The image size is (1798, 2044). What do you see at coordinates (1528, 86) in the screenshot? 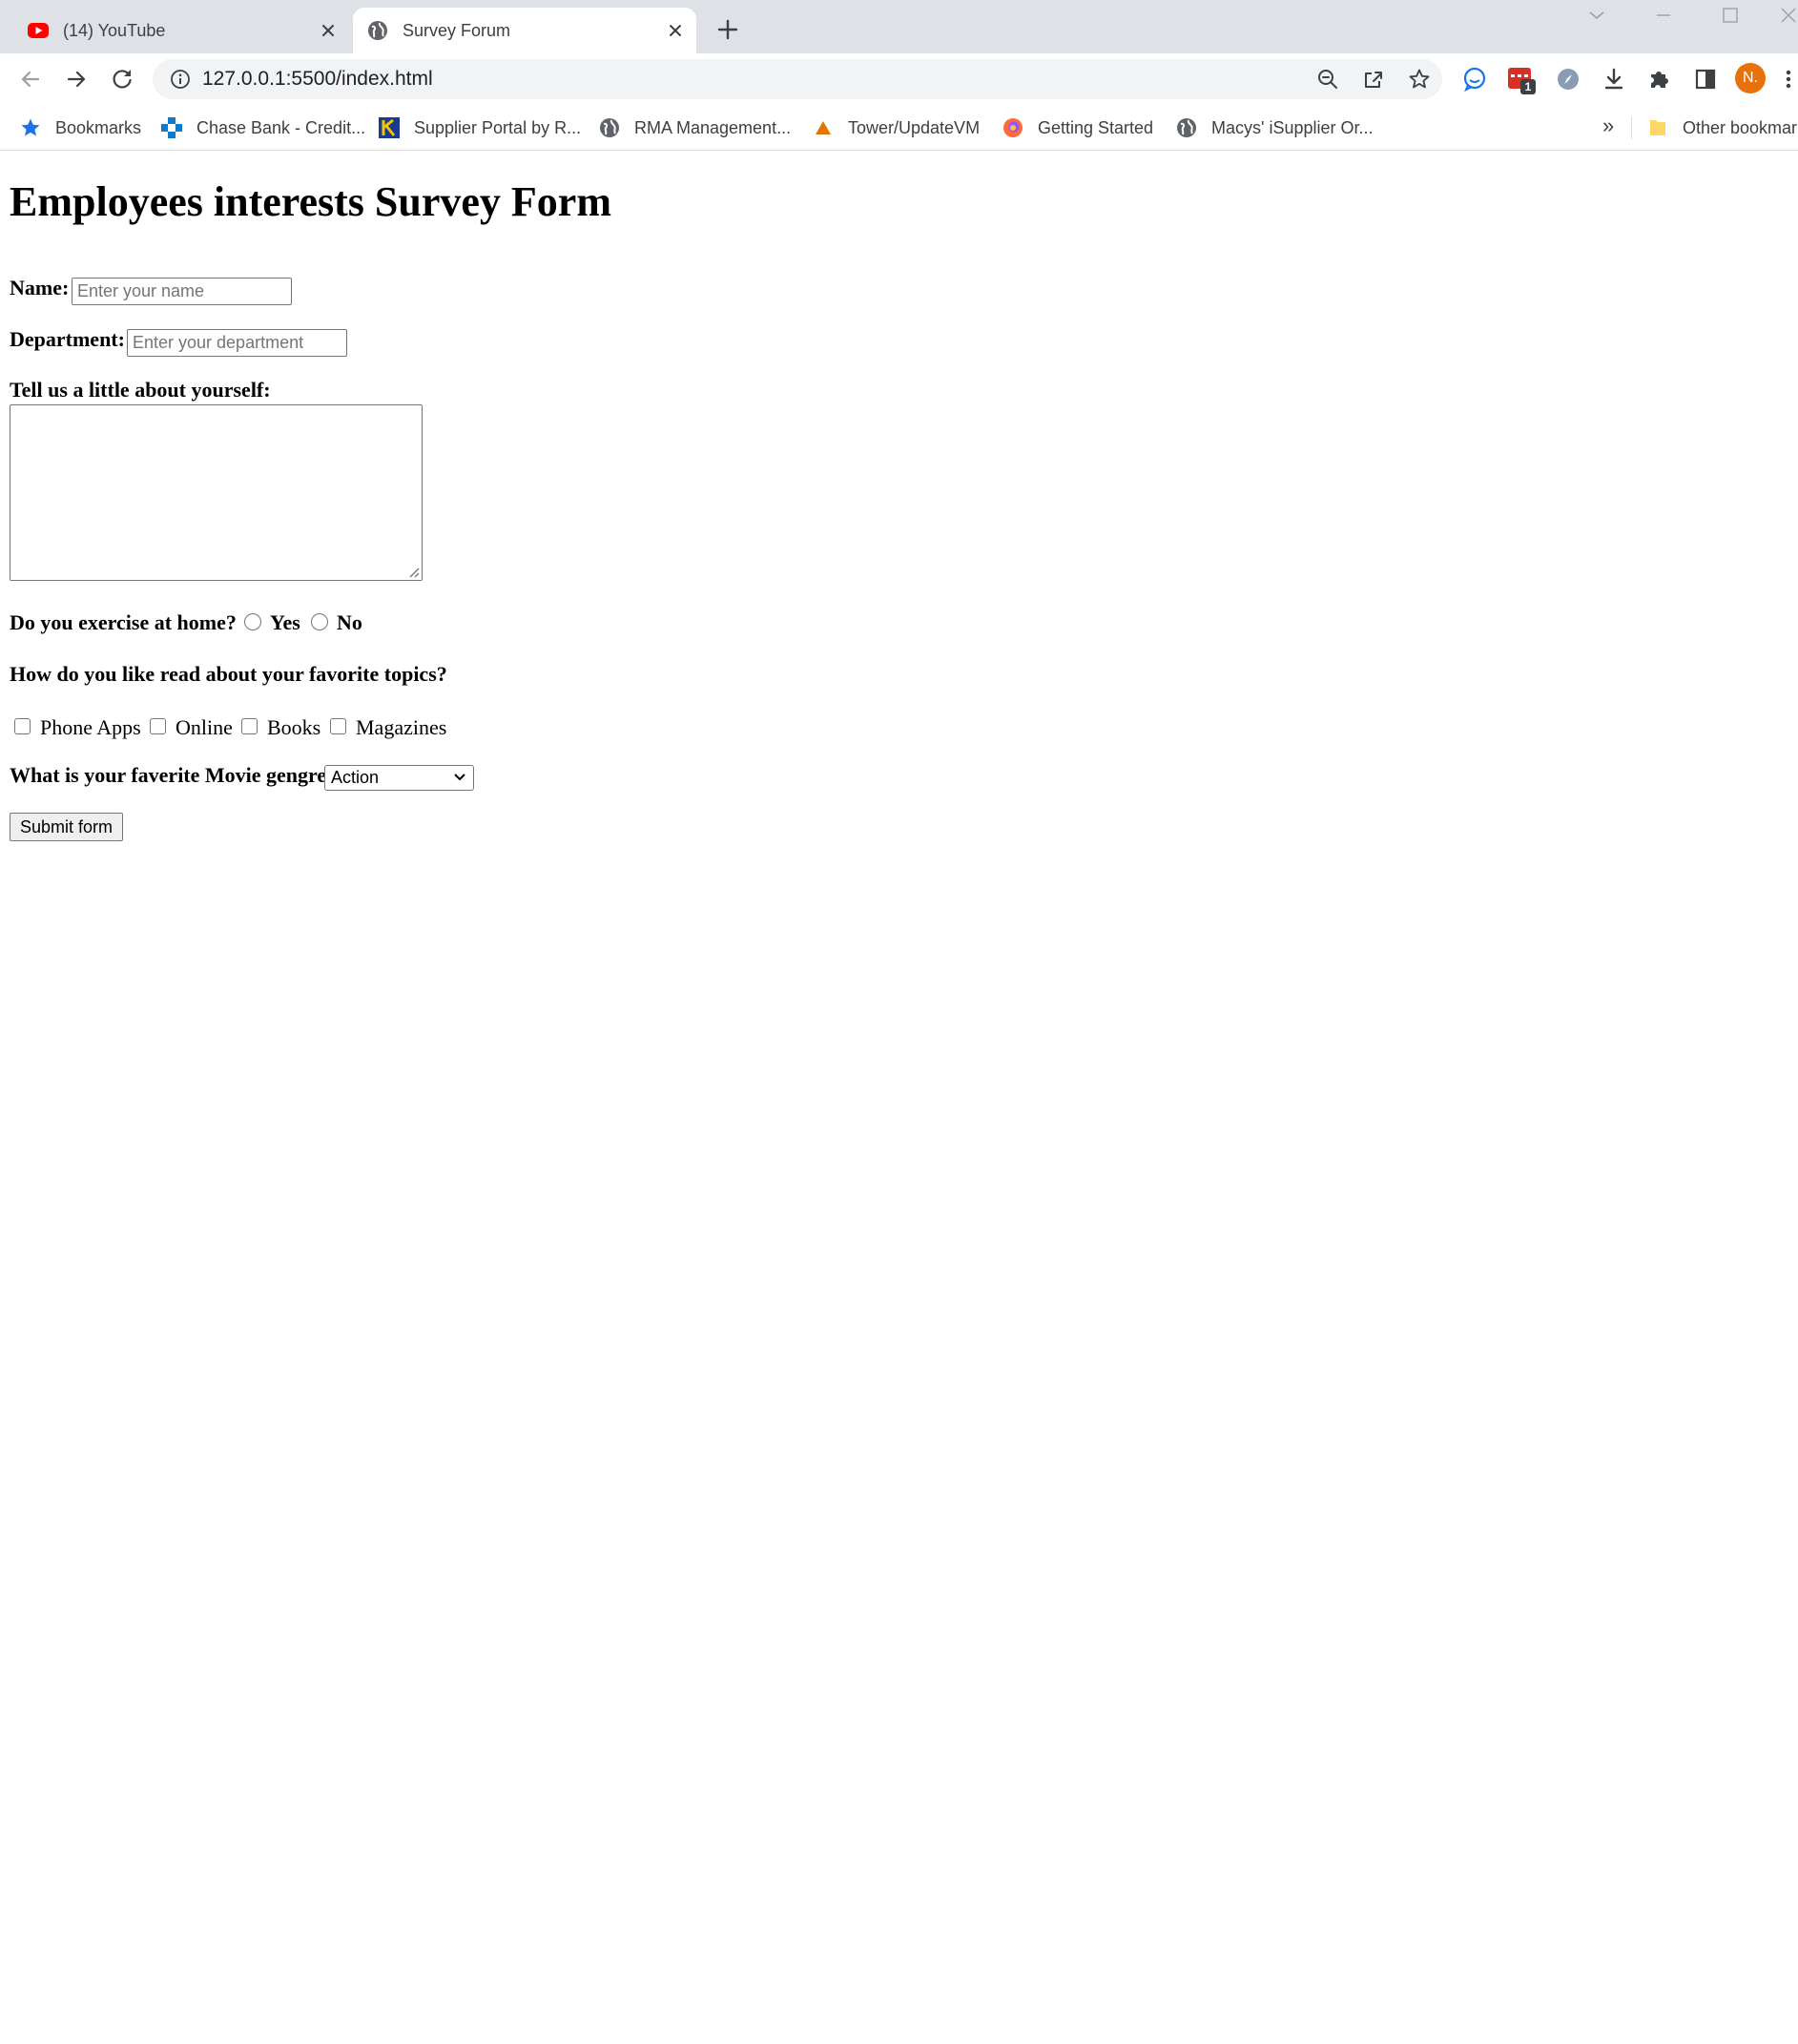
I see `extension-badge: 1` at bounding box center [1528, 86].